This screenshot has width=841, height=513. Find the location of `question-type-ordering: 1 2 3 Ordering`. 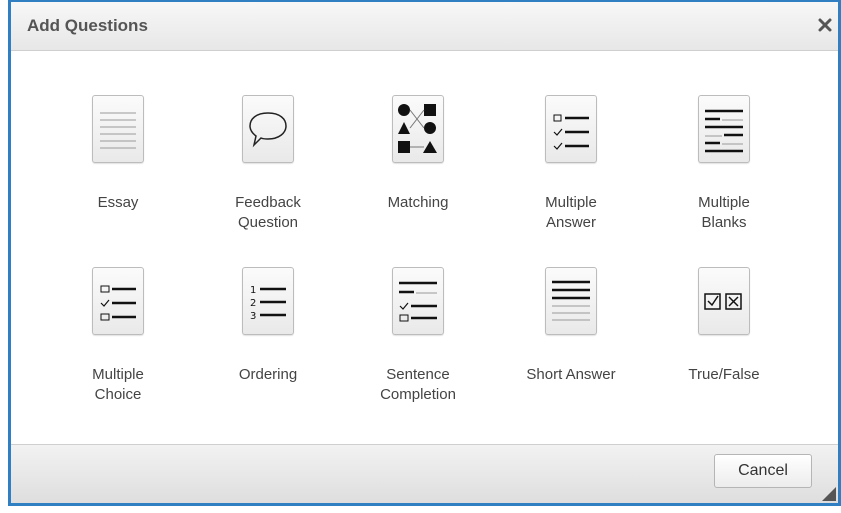

question-type-ordering: 1 2 3 Ordering is located at coordinates (268, 326).